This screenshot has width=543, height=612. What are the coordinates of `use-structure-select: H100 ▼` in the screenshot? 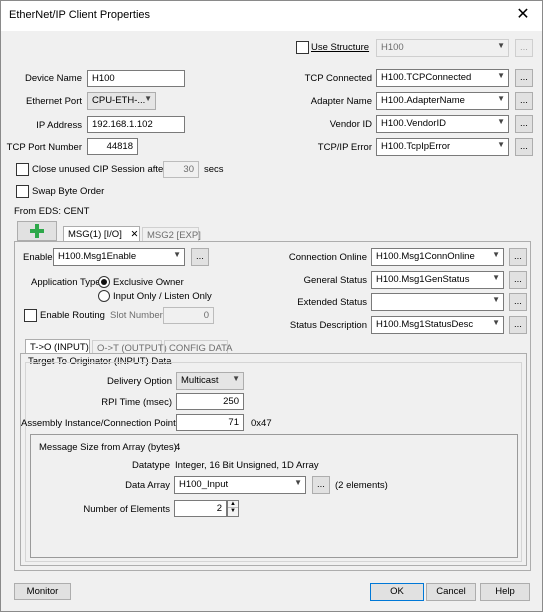 It's located at (442, 48).